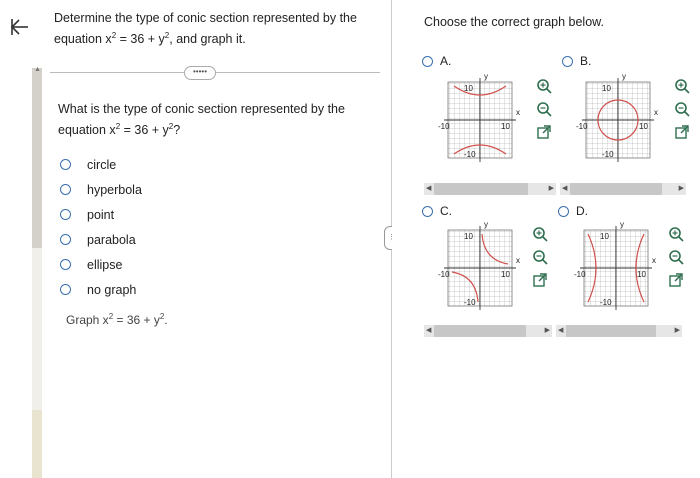  Describe the element at coordinates (23, 239) in the screenshot. I see `left-gutter: ▲` at that location.